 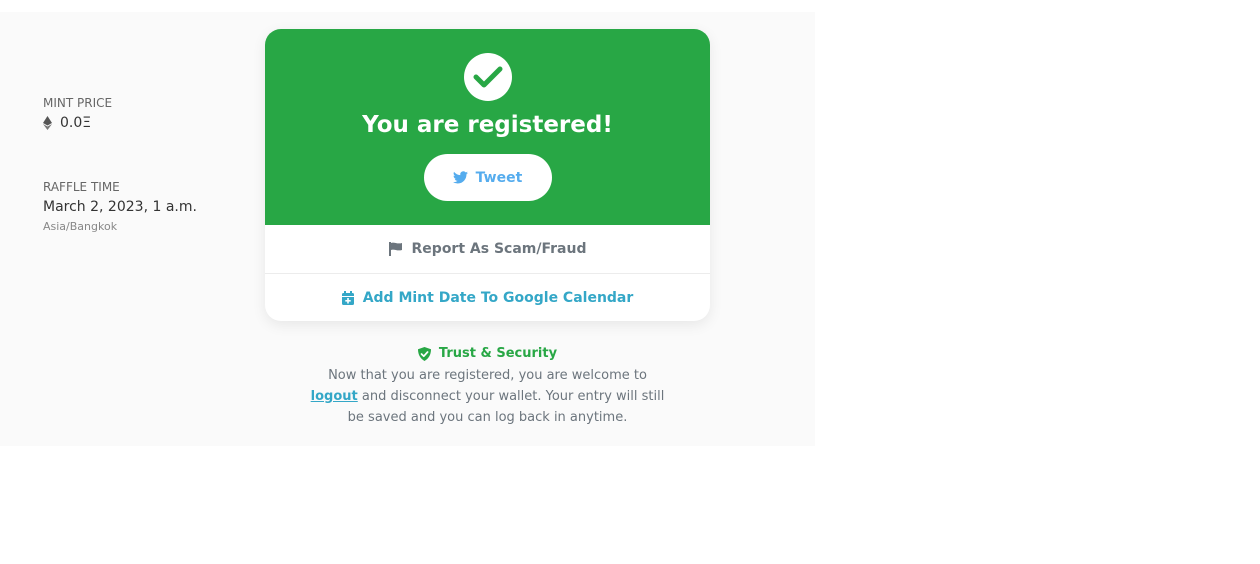 I want to click on trust-security-title: Trust & Security, so click(x=487, y=353).